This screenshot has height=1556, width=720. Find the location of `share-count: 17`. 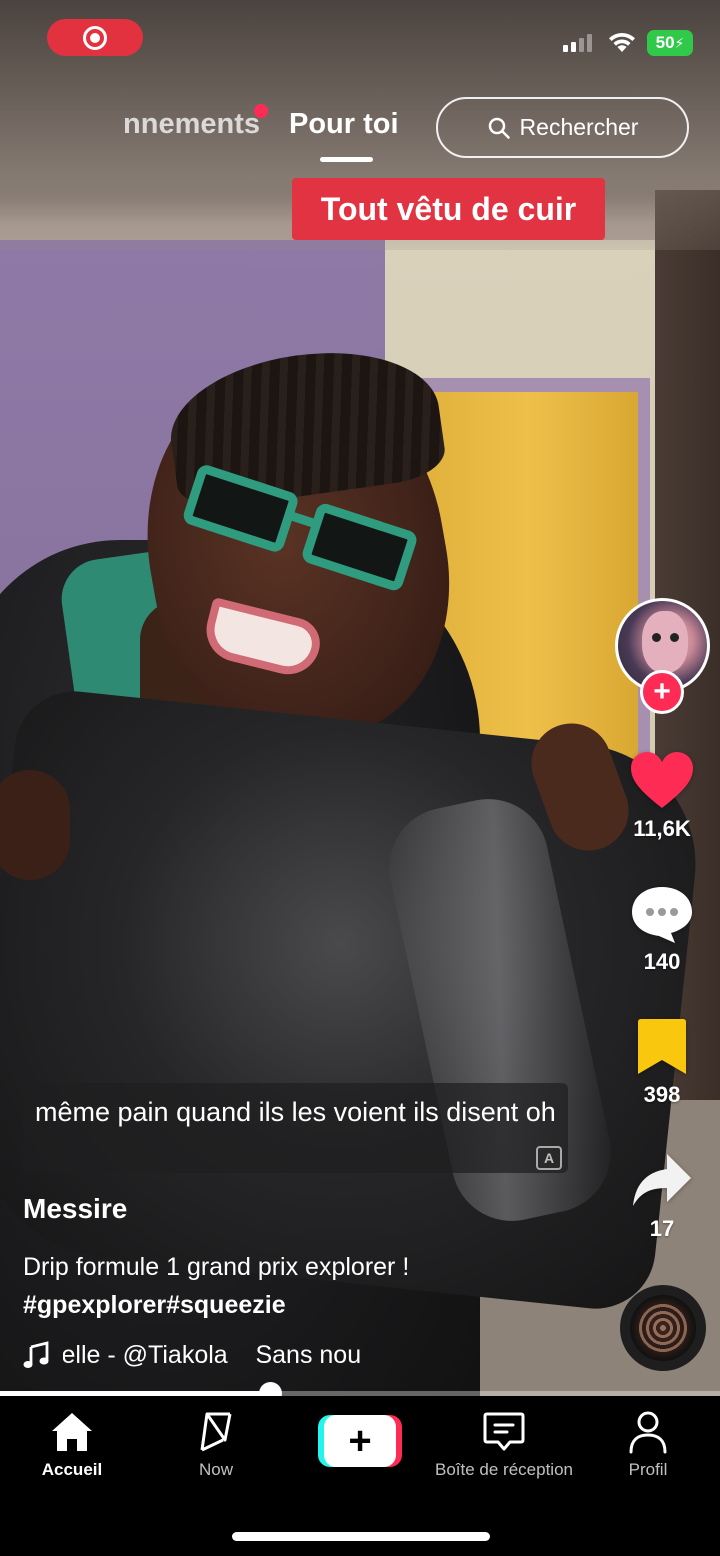

share-count: 17 is located at coordinates (662, 1228).